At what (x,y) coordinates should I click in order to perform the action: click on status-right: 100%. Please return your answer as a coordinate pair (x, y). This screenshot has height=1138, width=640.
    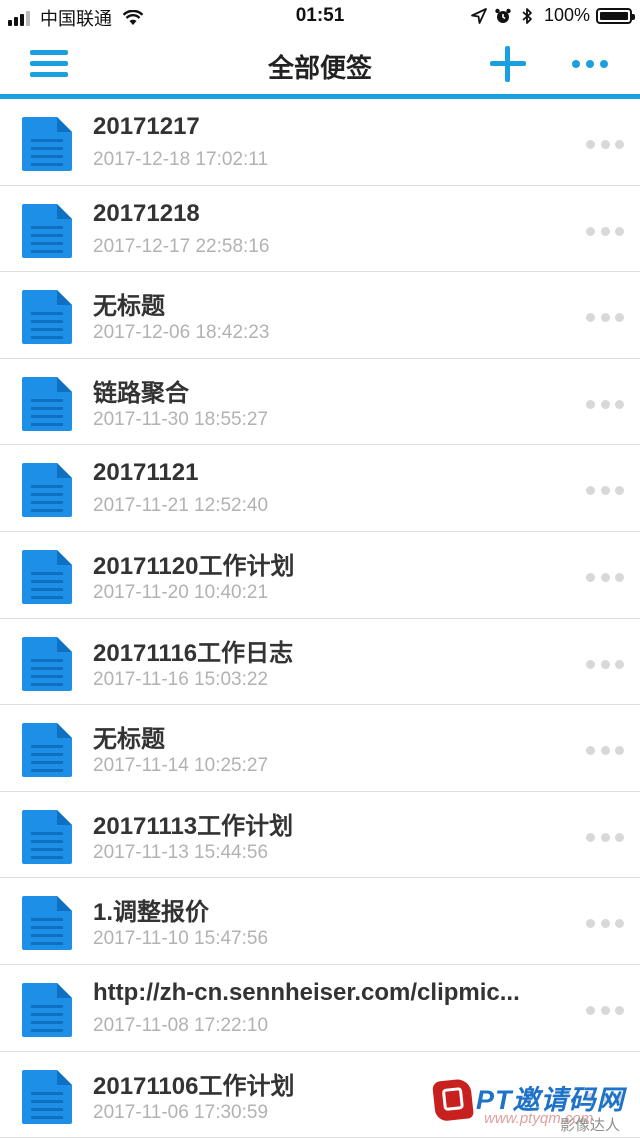
    Looking at the image, I should click on (549, 15).